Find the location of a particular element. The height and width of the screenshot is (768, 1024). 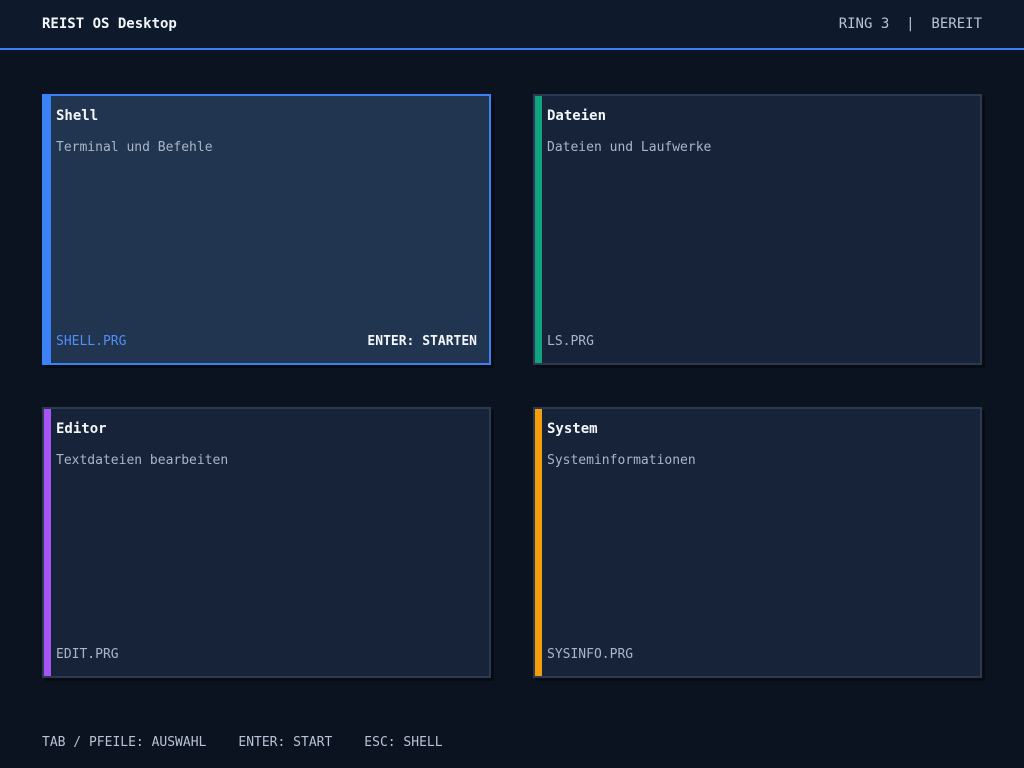

tile-title: System is located at coordinates (572, 429).